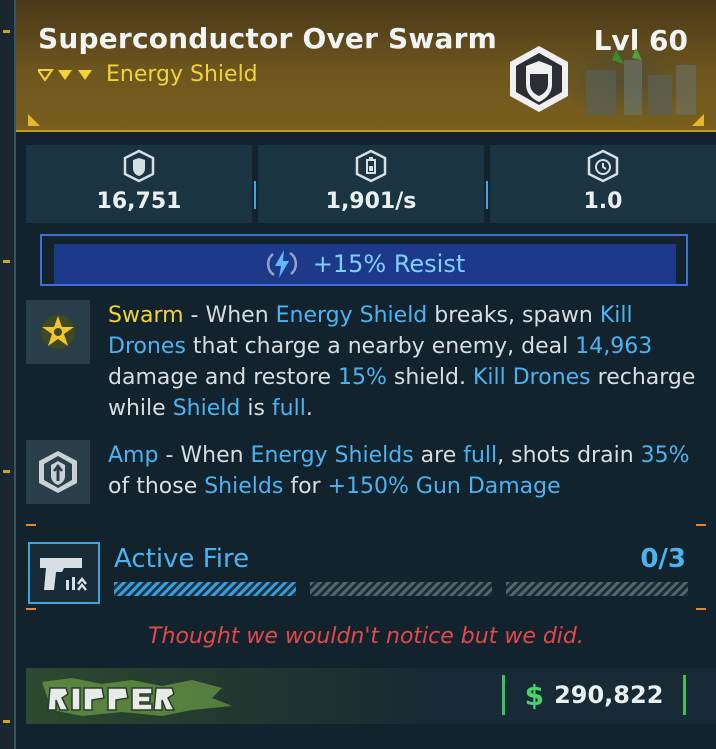 Image resolution: width=716 pixels, height=749 pixels. I want to click on rarity-chevrons-icon, so click(65, 75).